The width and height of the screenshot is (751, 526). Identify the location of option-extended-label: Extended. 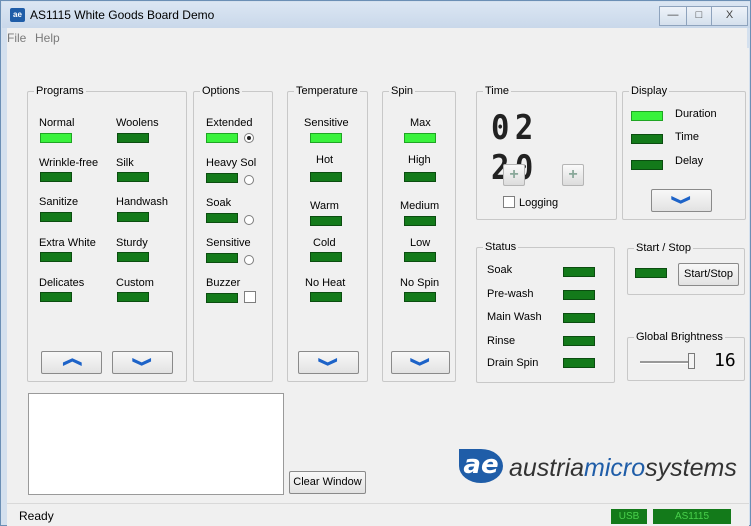
(229, 123).